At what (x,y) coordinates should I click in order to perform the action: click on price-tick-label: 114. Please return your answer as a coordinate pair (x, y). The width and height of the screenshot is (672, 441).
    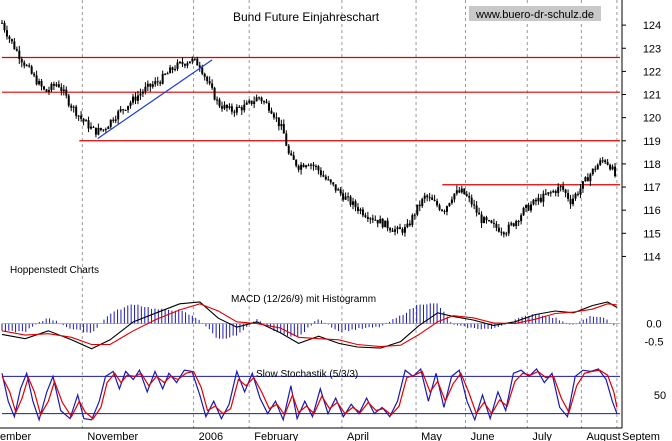
    Looking at the image, I should click on (652, 257).